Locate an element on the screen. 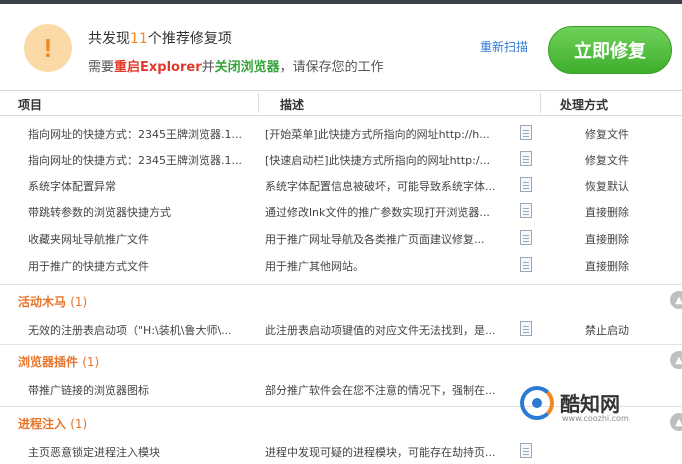 The height and width of the screenshot is (464, 682). column-header-item: 项目 is located at coordinates (30, 105).